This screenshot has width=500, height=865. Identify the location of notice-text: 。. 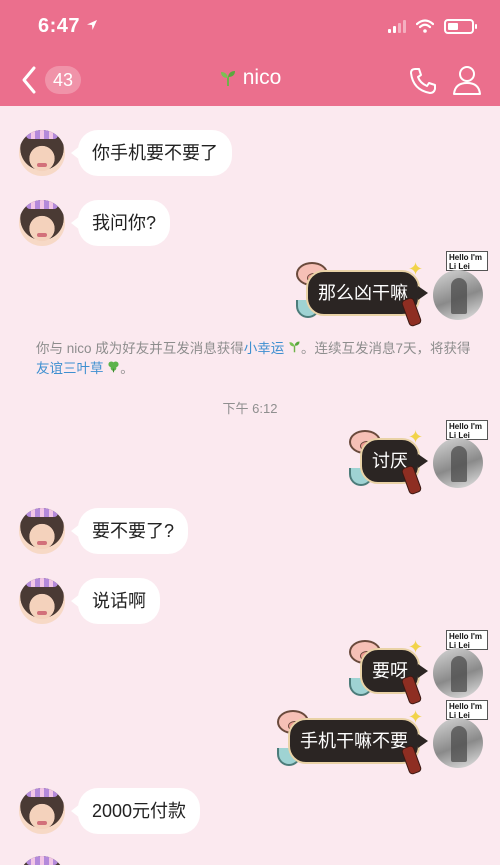
(127, 368).